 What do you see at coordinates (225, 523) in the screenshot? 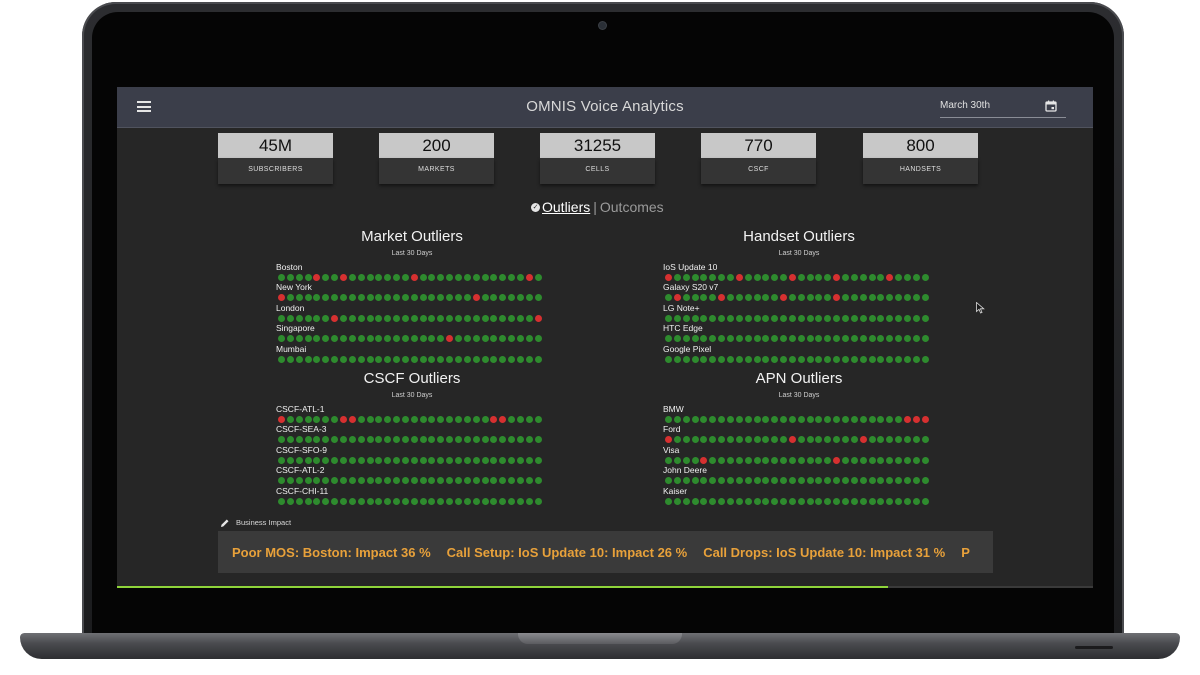
I see `pencil-icon` at bounding box center [225, 523].